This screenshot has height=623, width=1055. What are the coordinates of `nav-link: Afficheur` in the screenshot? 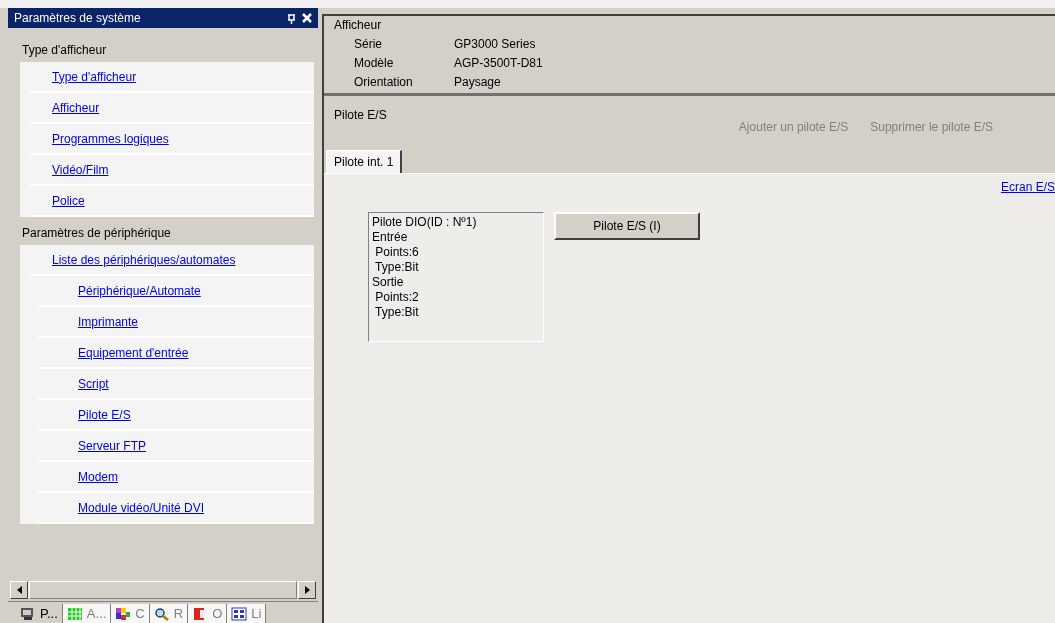 It's located at (76, 107).